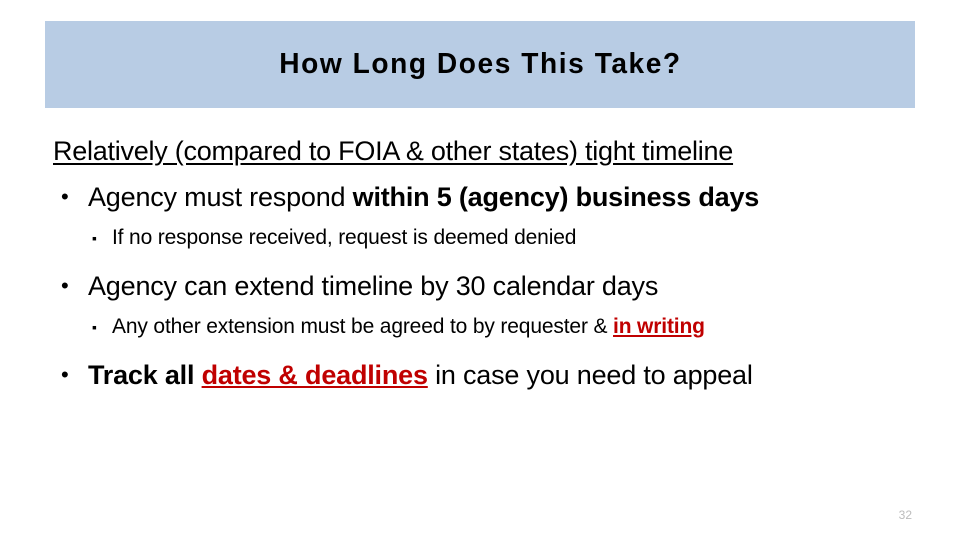 Image resolution: width=960 pixels, height=540 pixels. What do you see at coordinates (556, 197) in the screenshot?
I see `bullet-text-bold: within 5 (agency) business days` at bounding box center [556, 197].